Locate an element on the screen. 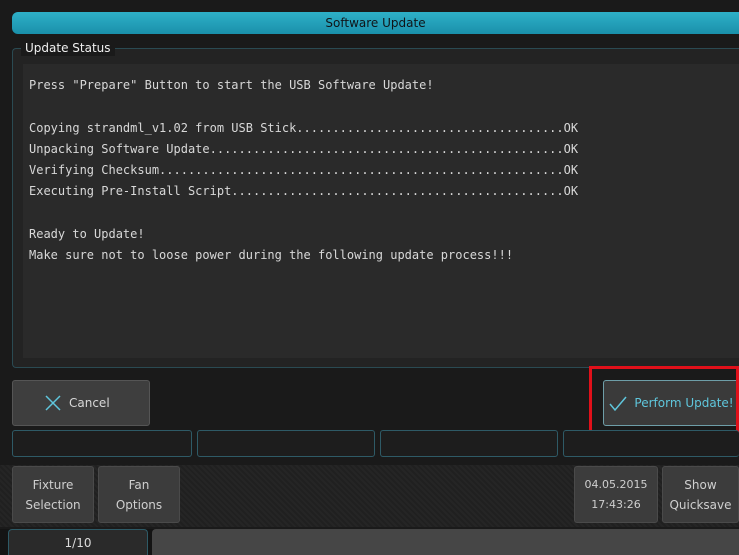  cancel-label: Cancel is located at coordinates (89, 403).